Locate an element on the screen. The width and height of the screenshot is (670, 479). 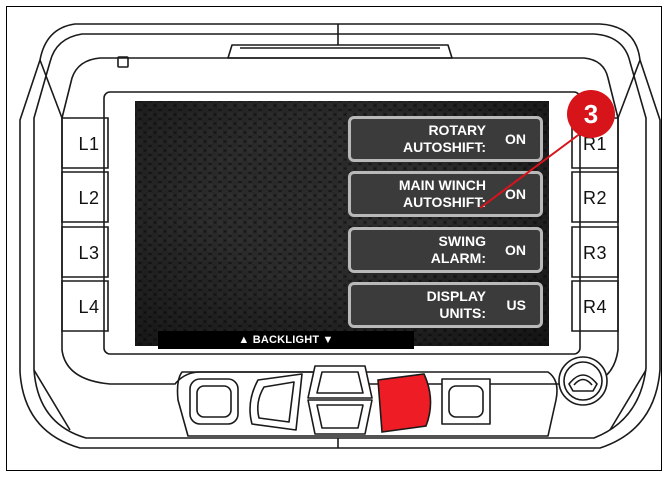
callout-marker: 3 is located at coordinates (591, 114).